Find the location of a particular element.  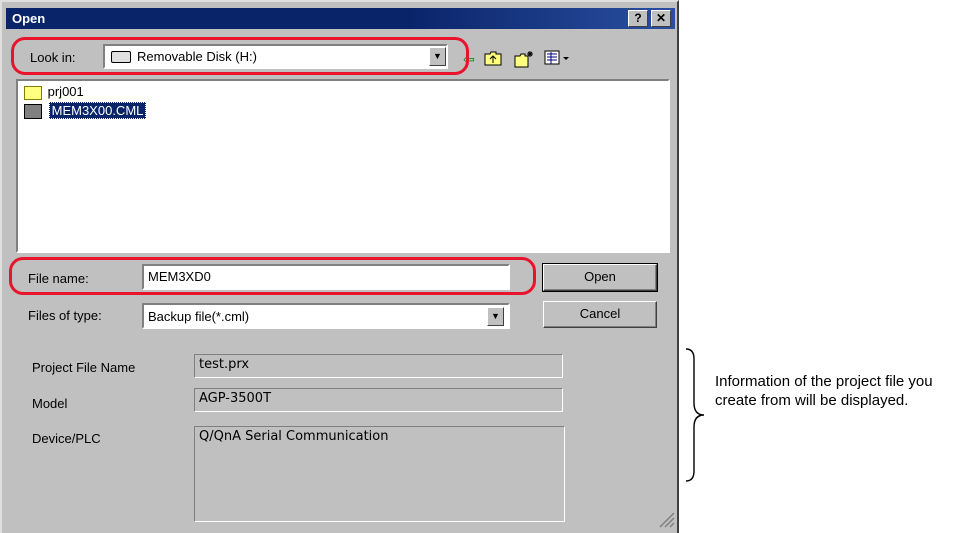

project-file-name-field: test.prx is located at coordinates (378, 366).